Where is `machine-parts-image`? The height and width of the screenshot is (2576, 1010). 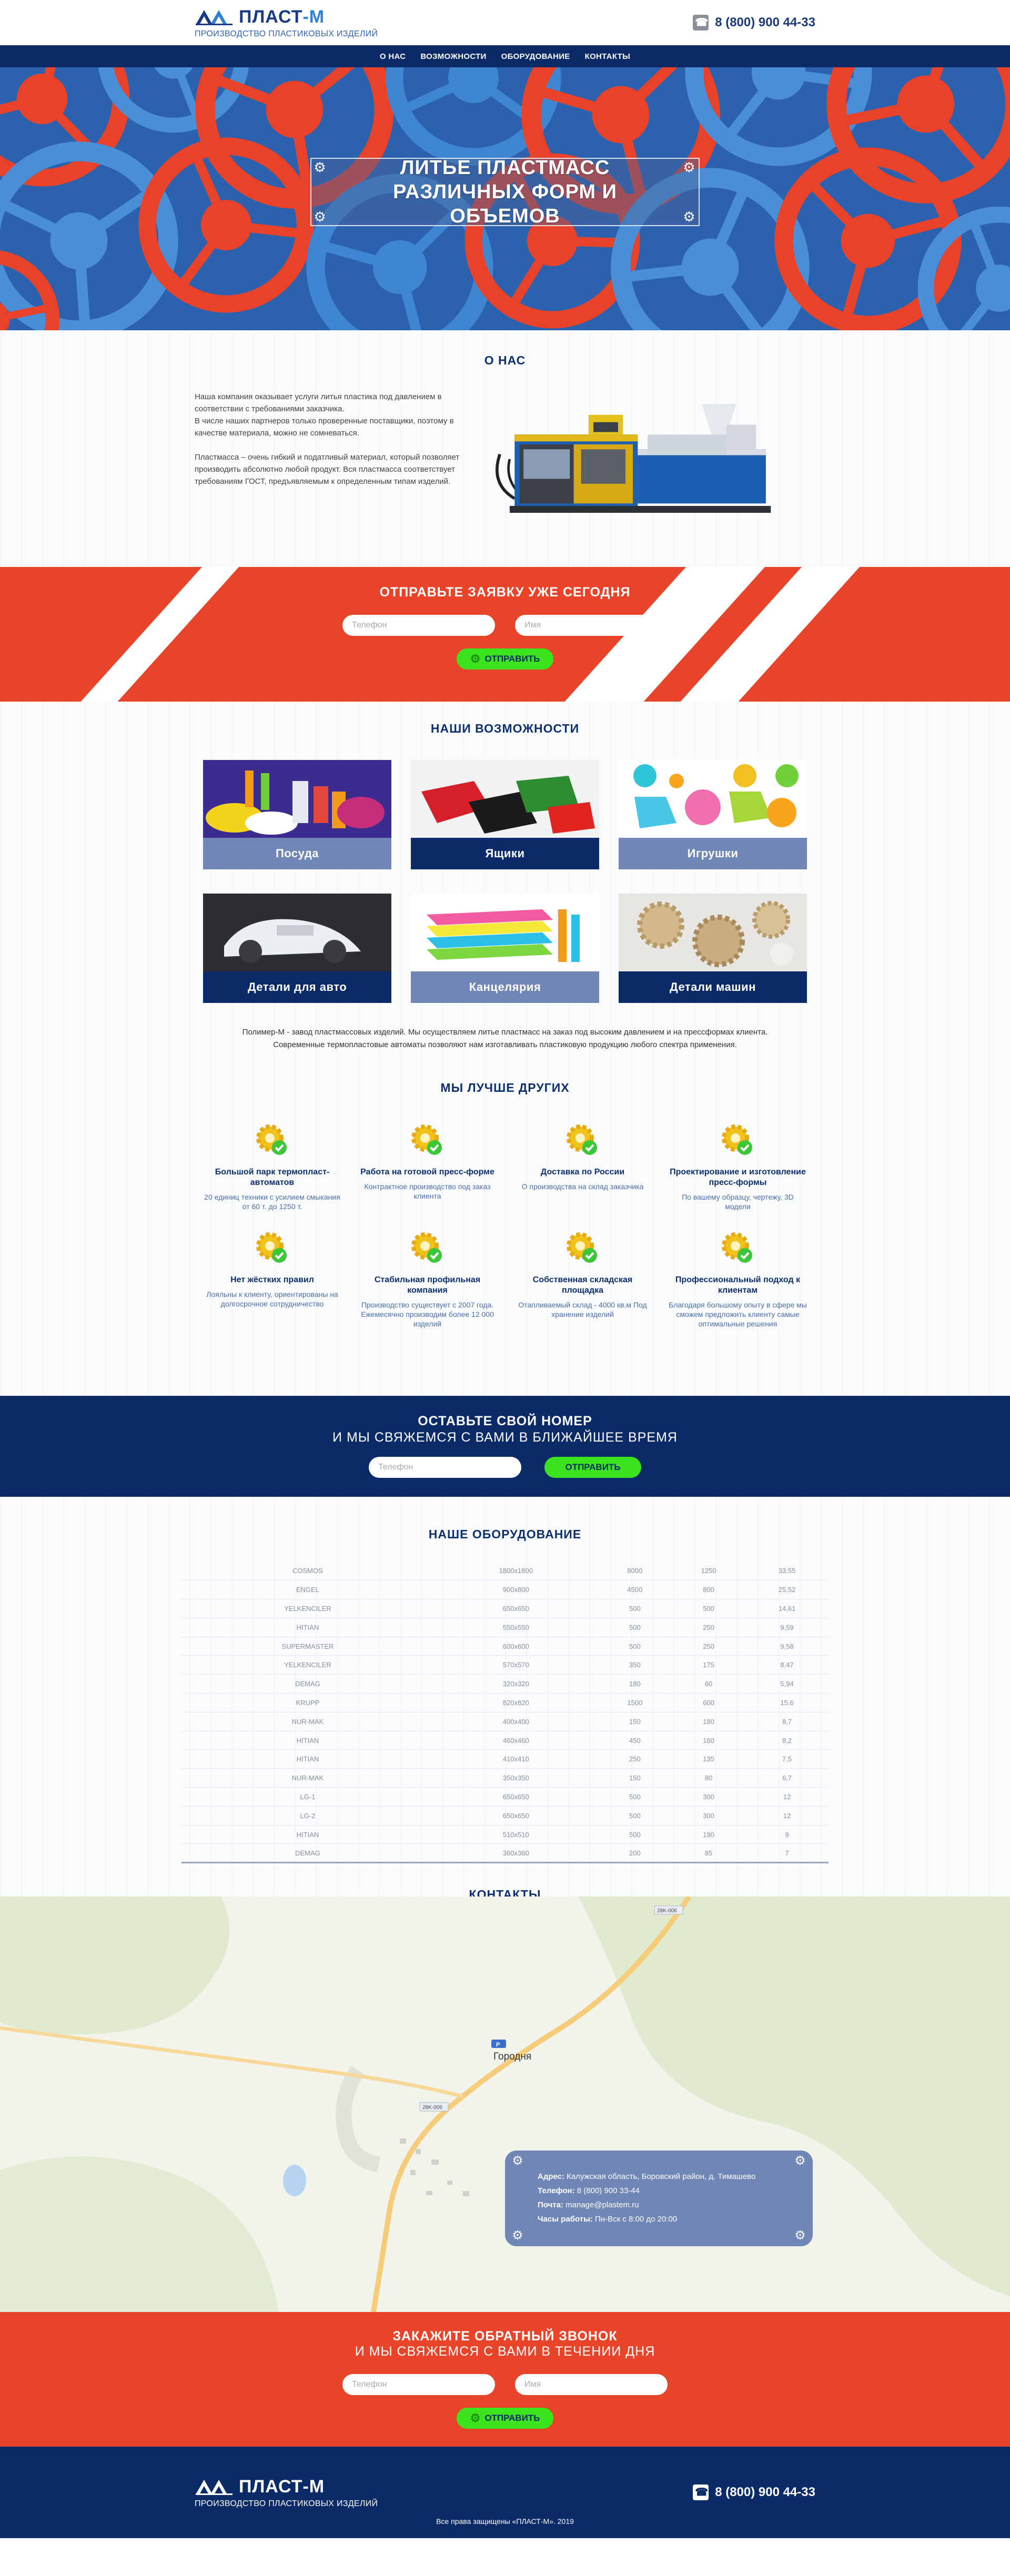 machine-parts-image is located at coordinates (713, 933).